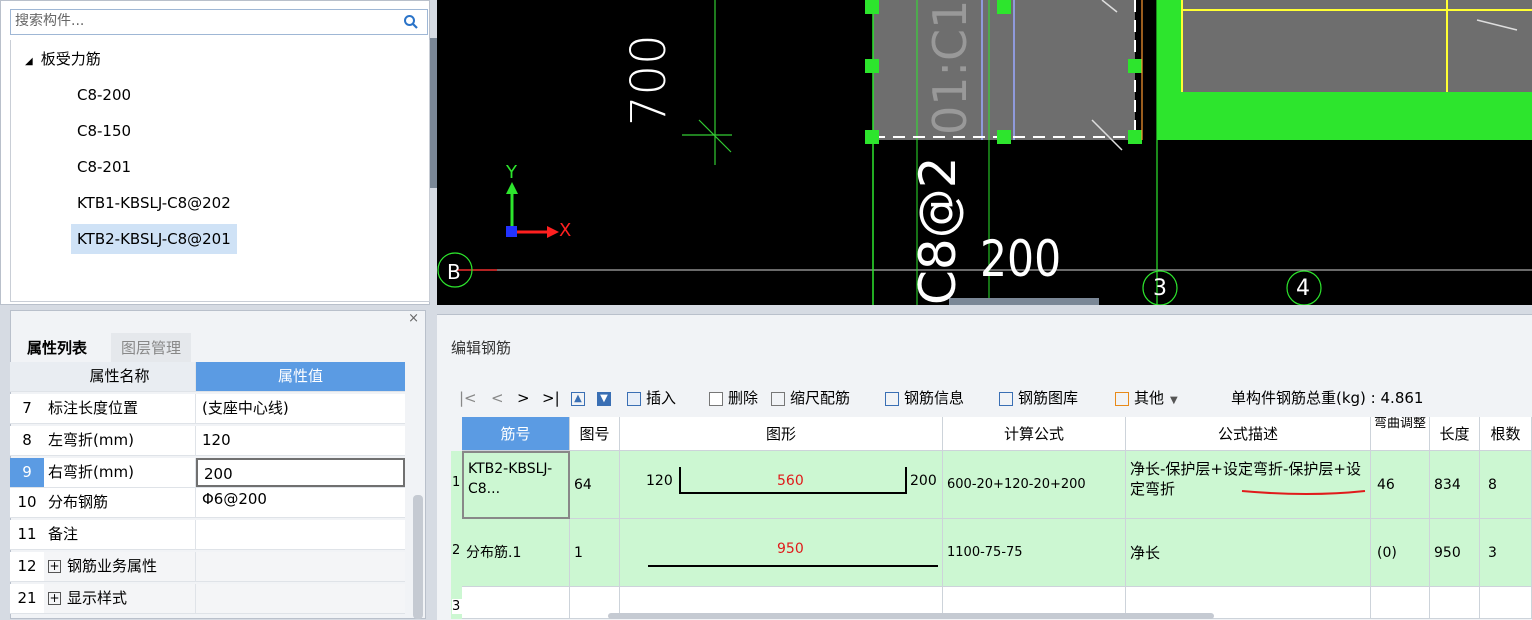 The image size is (1532, 620). What do you see at coordinates (481, 348) in the screenshot?
I see `panel-title: 编辑钢筋` at bounding box center [481, 348].